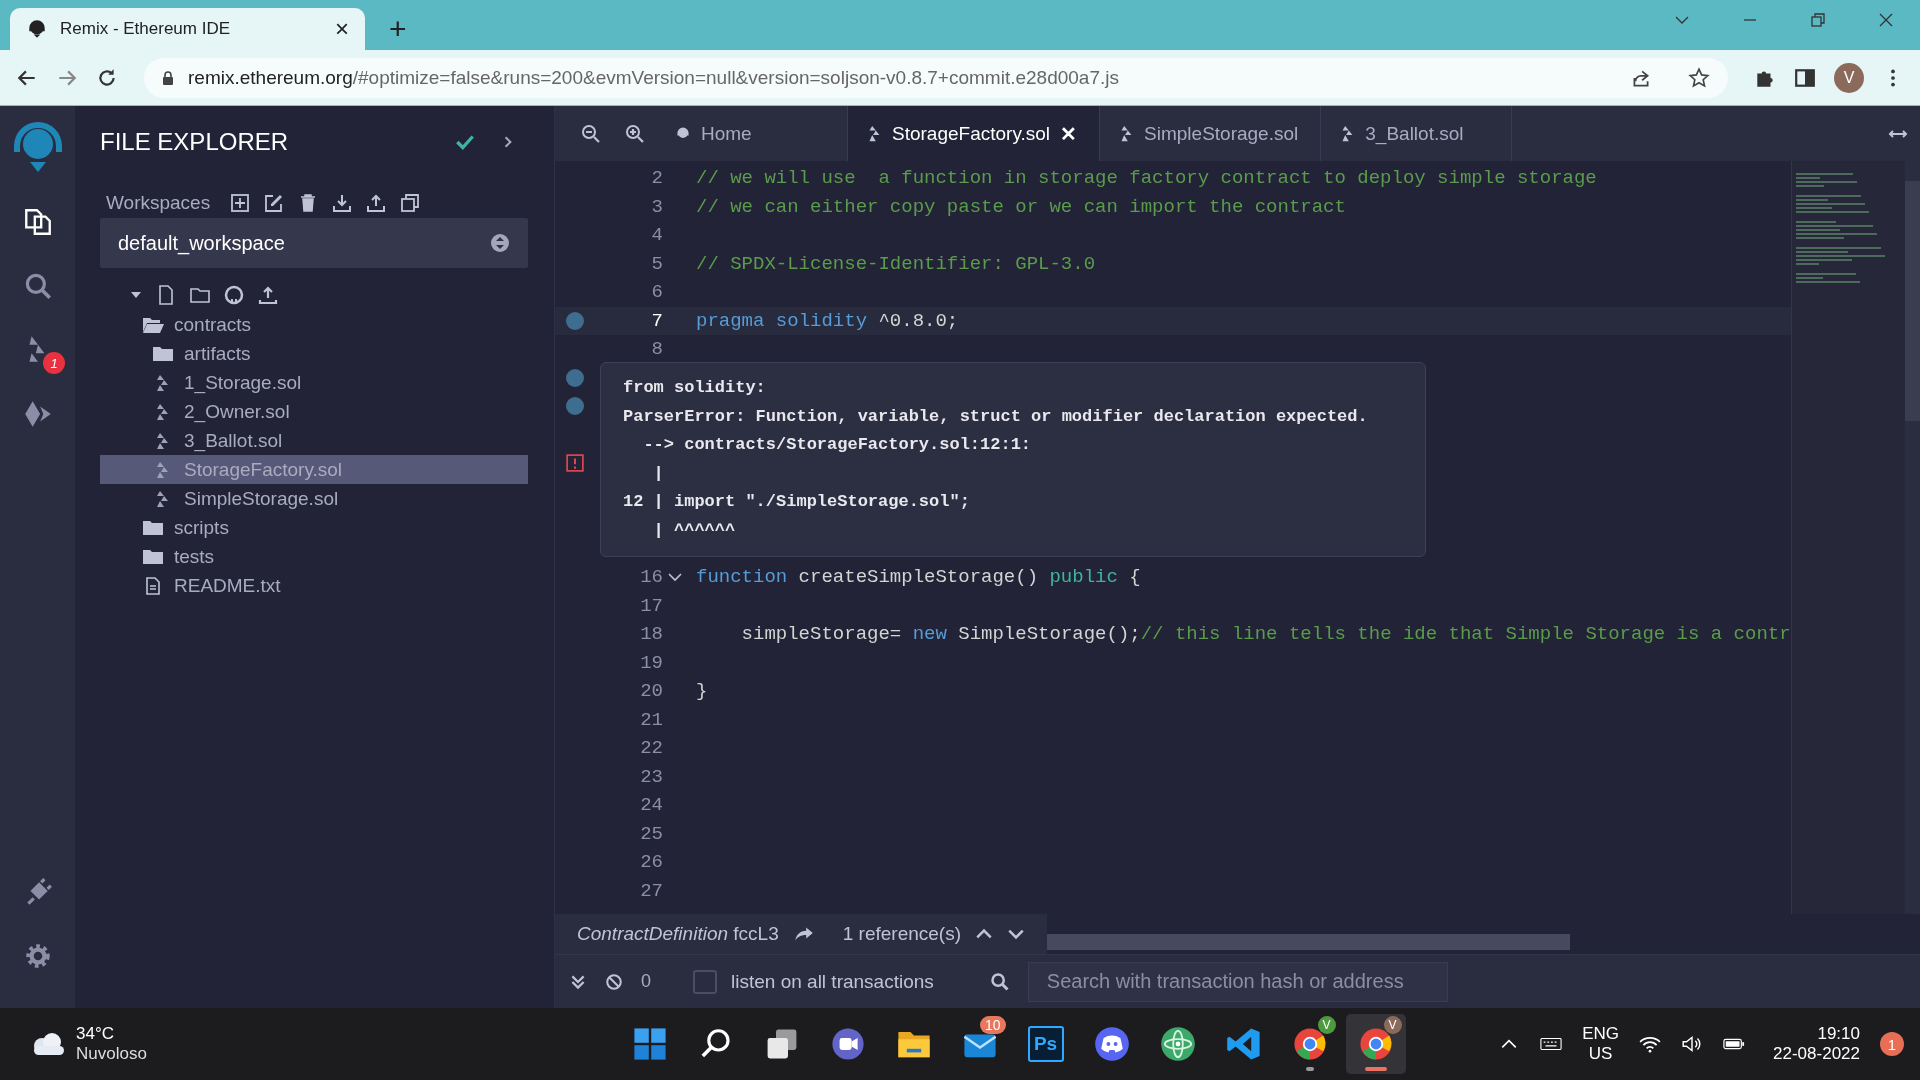  I want to click on clock-date: 22-08-2022, so click(1816, 1054).